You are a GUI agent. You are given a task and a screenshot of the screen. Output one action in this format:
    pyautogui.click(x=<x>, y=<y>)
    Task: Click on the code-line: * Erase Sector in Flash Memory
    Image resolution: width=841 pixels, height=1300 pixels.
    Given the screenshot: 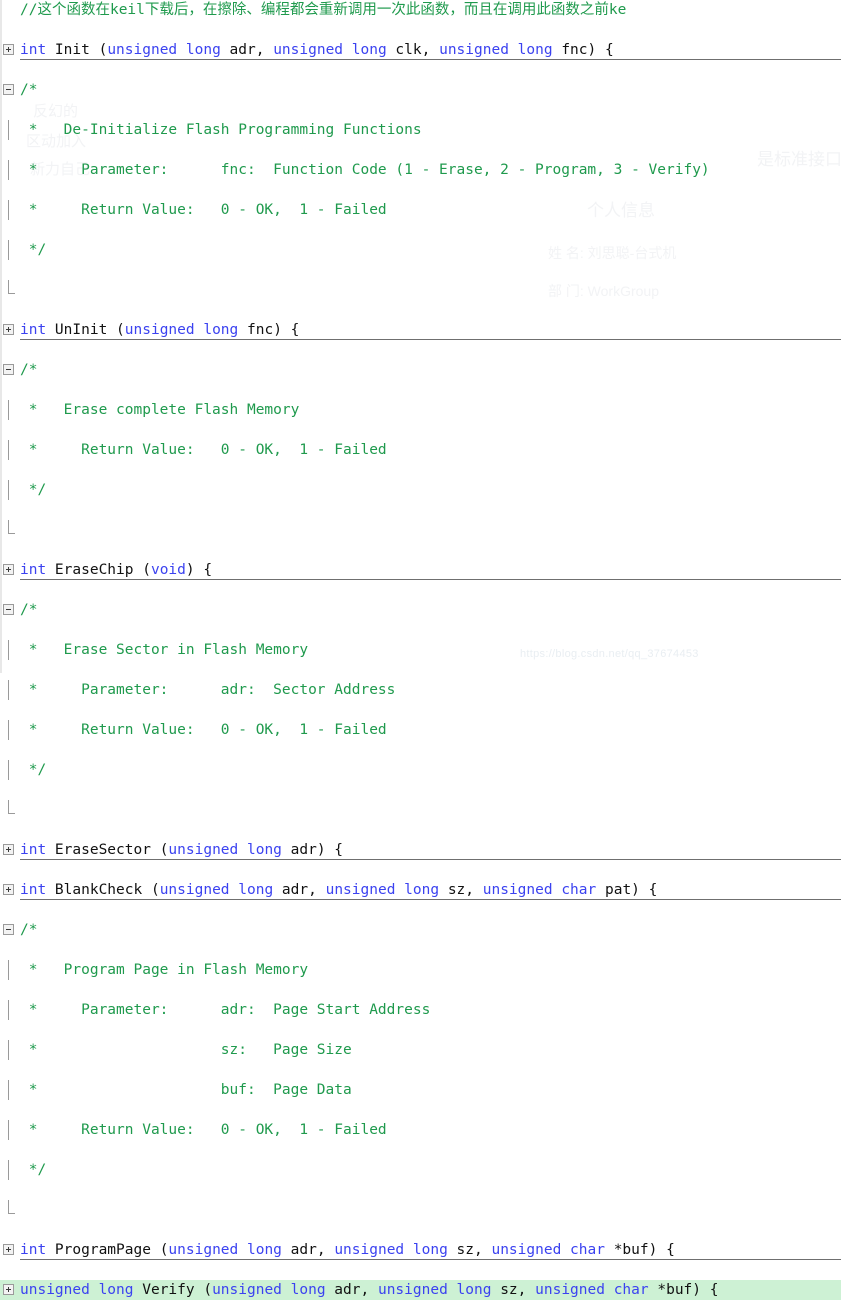 What is the action you would take?
    pyautogui.click(x=420, y=650)
    